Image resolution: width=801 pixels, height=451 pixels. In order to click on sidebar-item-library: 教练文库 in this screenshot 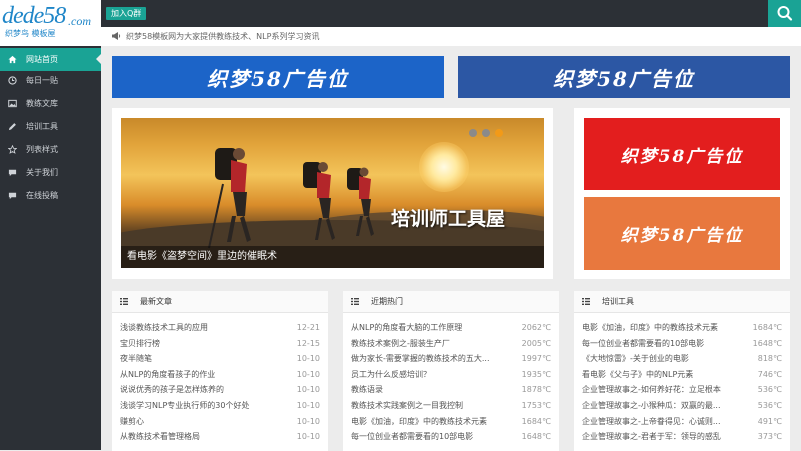, I will do `click(50, 103)`.